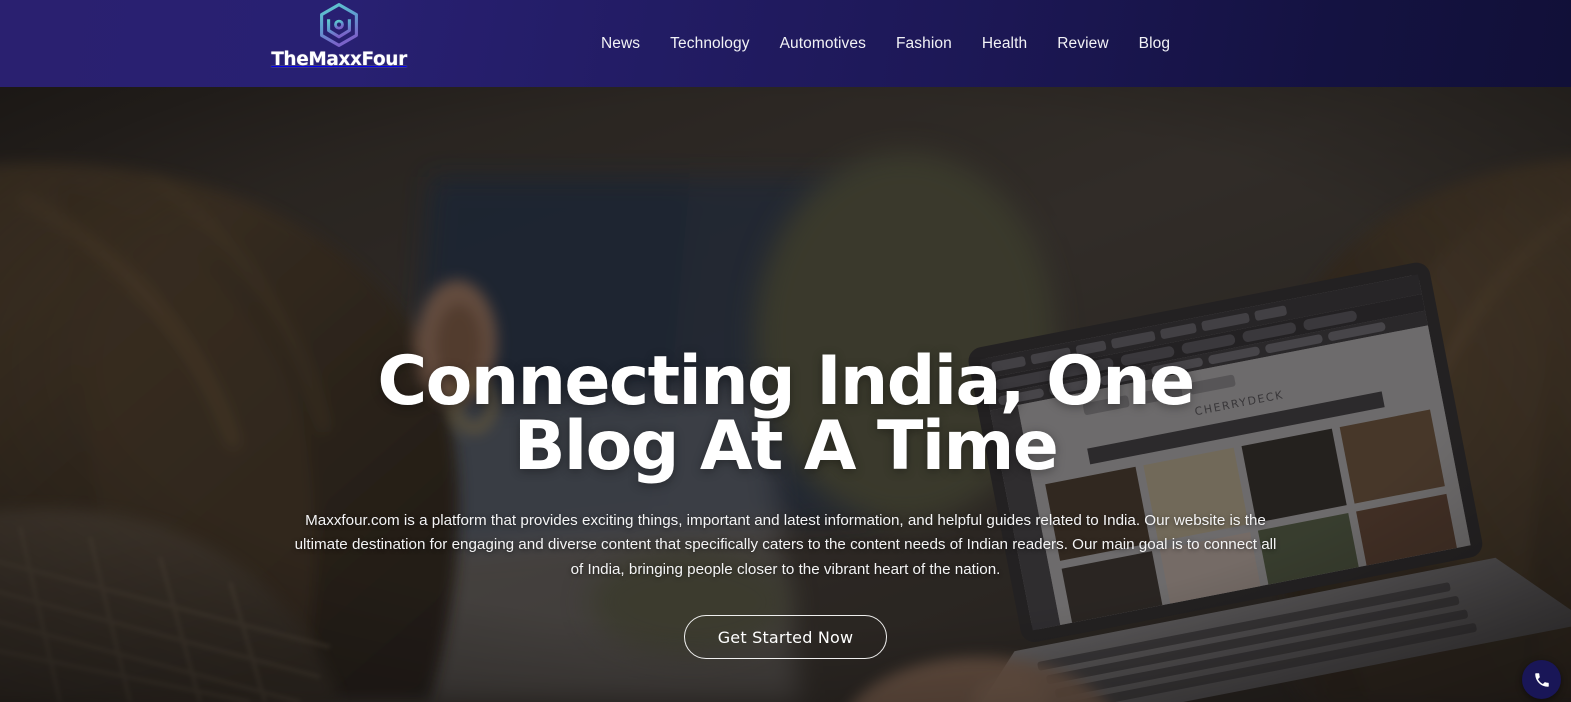 This screenshot has height=702, width=1571. Describe the element at coordinates (785, 637) in the screenshot. I see `get-started-button: Get Started Now` at that location.